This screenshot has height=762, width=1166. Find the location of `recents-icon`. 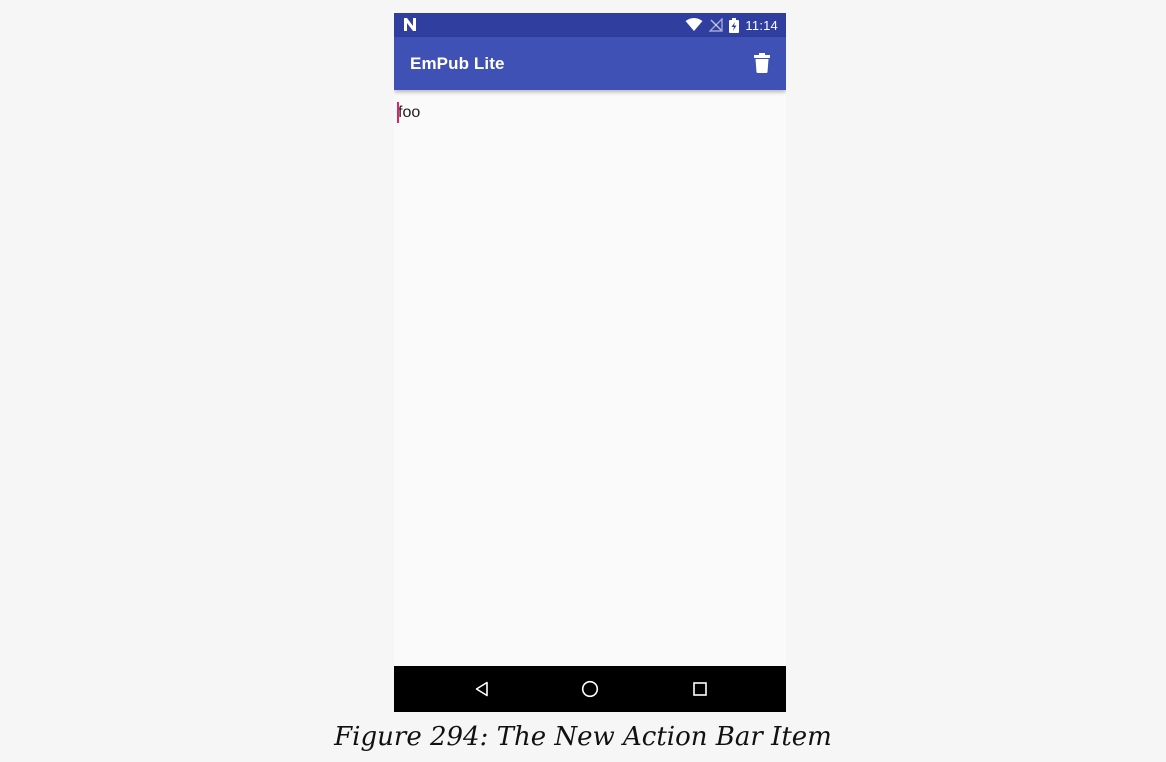

recents-icon is located at coordinates (700, 689).